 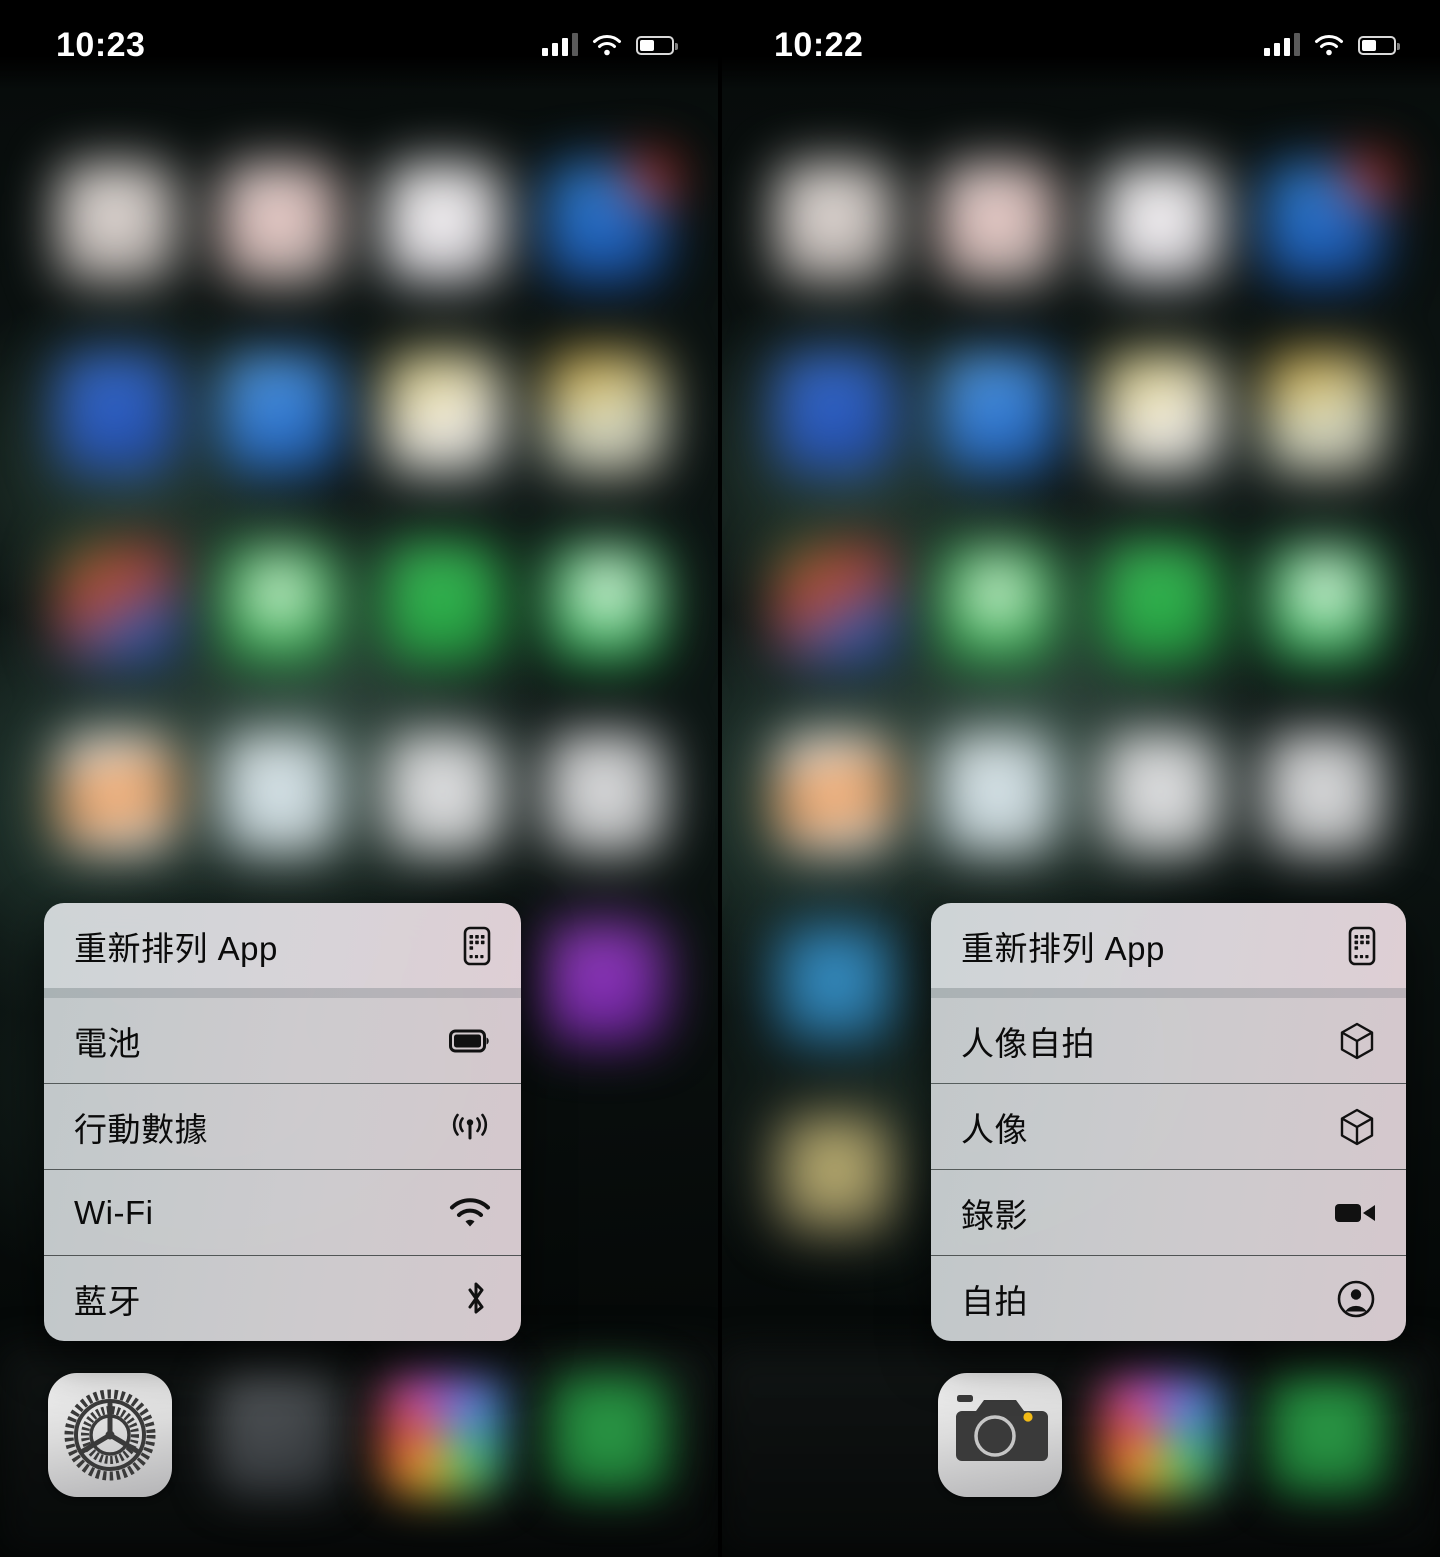 I want to click on dock-right, so click(x=1079, y=1452).